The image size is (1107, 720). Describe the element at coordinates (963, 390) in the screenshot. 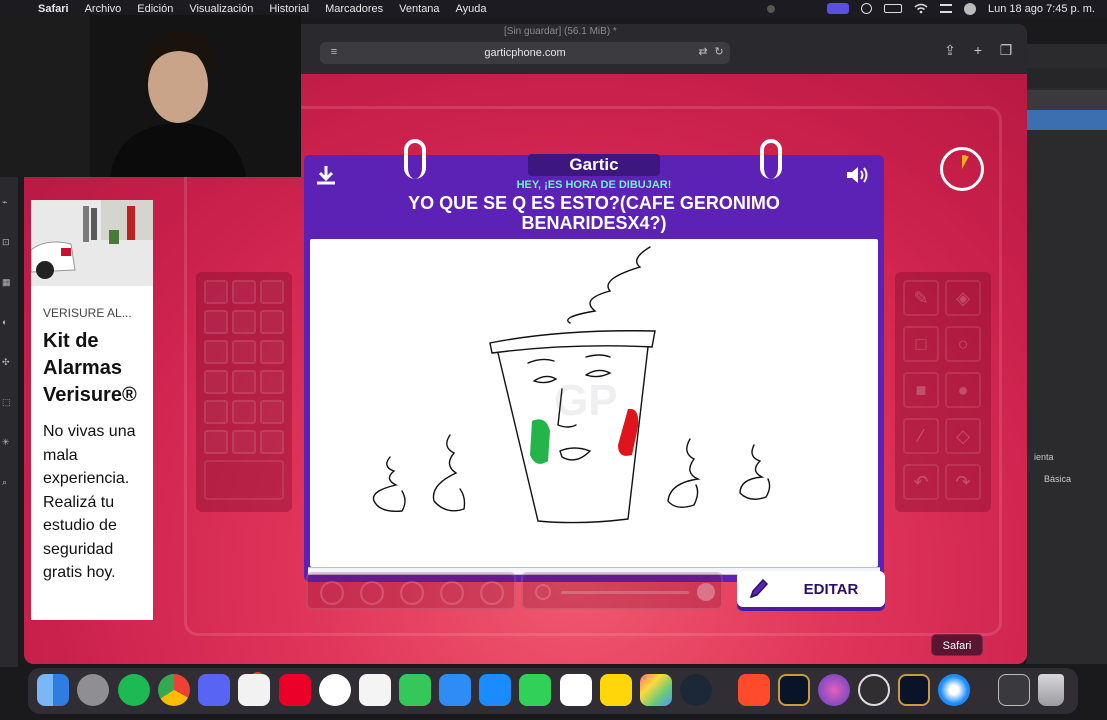

I see `ellipse-fill-tool-icon: ●` at that location.